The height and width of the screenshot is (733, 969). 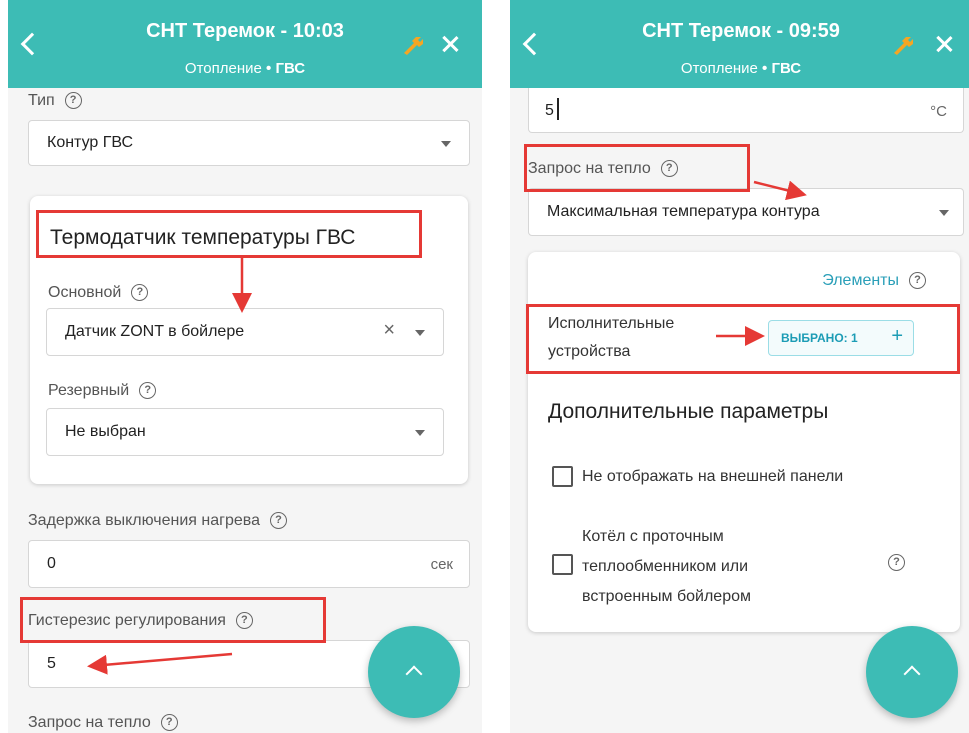 I want to click on flow-boiler-line2: теплообменником или, so click(x=665, y=566).